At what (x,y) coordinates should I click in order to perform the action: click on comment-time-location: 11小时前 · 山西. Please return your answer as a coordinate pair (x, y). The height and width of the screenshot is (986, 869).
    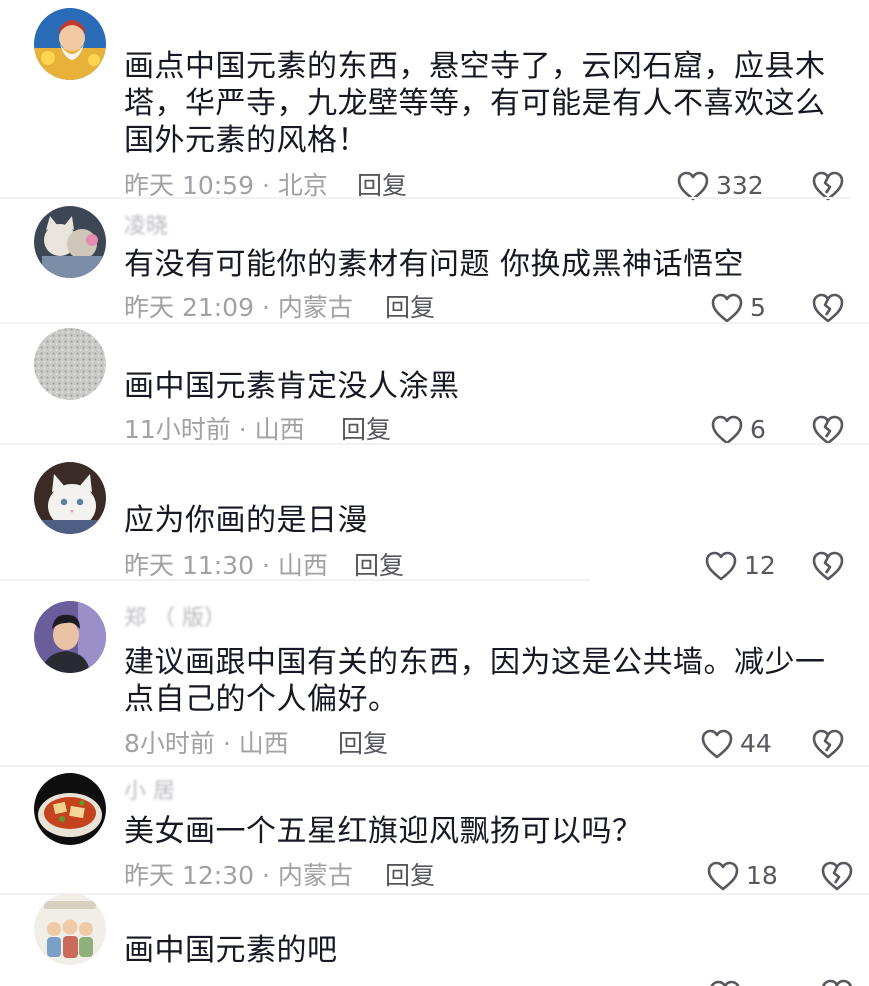
    Looking at the image, I should click on (214, 429).